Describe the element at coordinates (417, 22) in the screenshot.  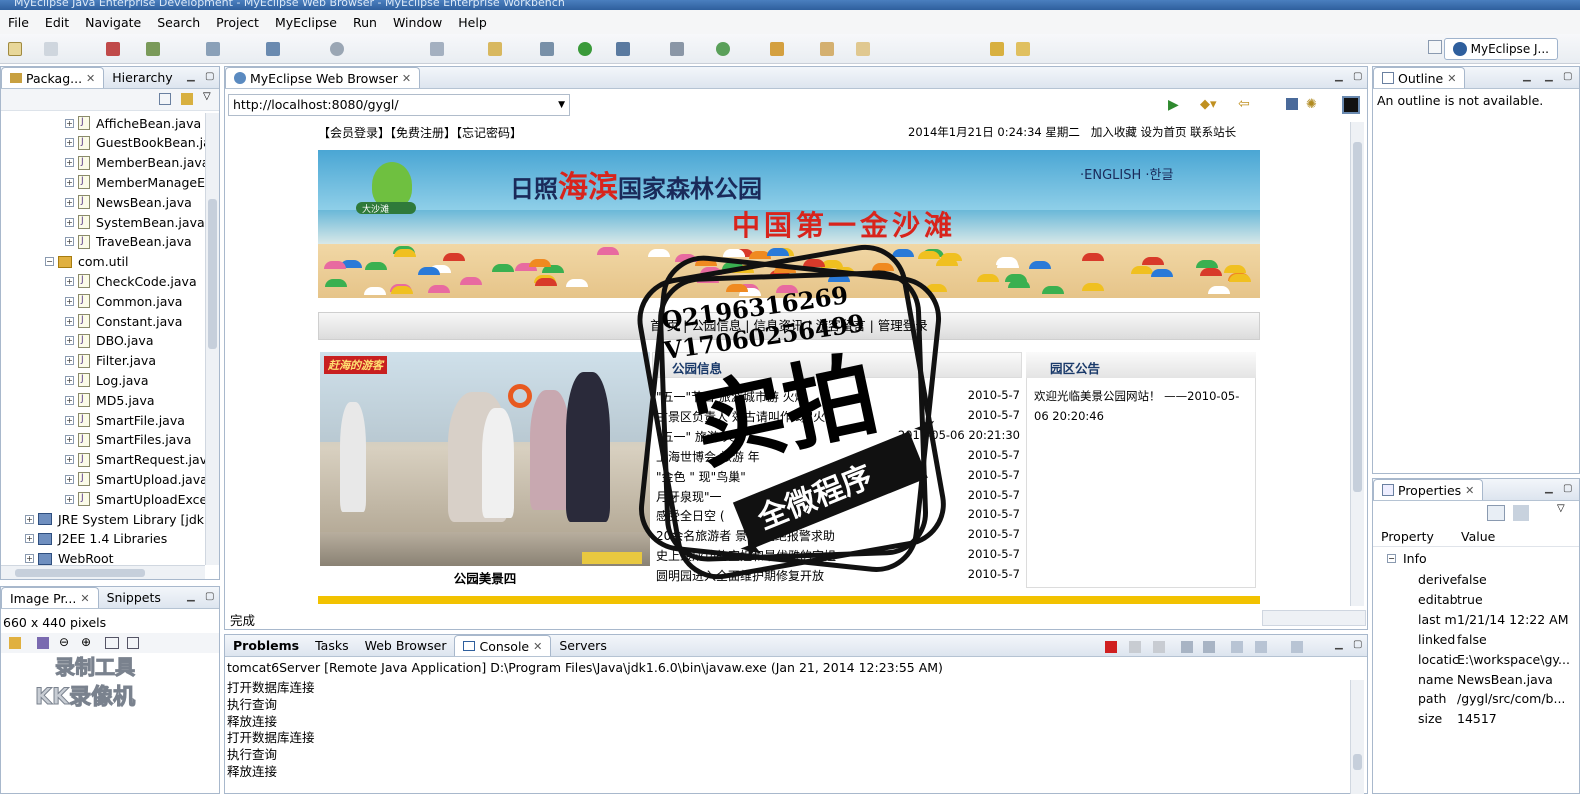
I see `menu-window: Window` at that location.